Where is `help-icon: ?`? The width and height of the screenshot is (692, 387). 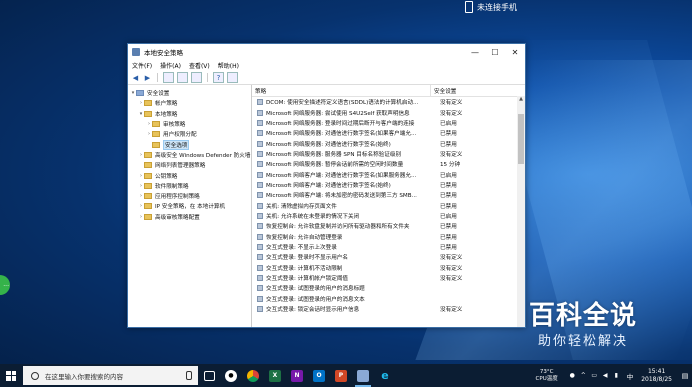
help-icon: ? is located at coordinates (218, 77).